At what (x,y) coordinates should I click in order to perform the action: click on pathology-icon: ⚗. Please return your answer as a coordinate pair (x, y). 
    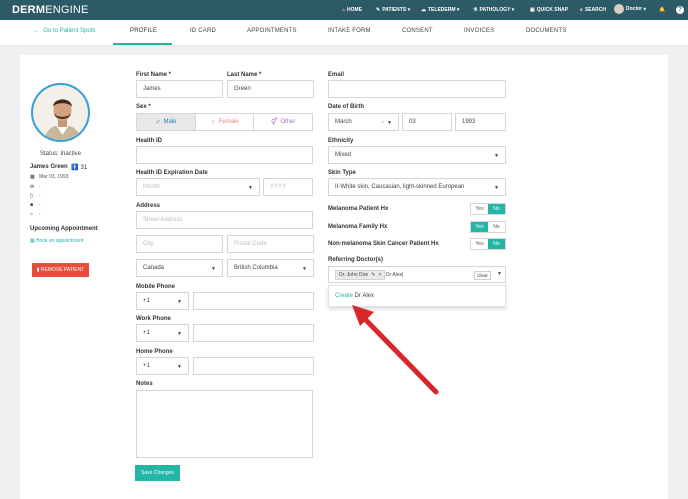
    Looking at the image, I should click on (475, 10).